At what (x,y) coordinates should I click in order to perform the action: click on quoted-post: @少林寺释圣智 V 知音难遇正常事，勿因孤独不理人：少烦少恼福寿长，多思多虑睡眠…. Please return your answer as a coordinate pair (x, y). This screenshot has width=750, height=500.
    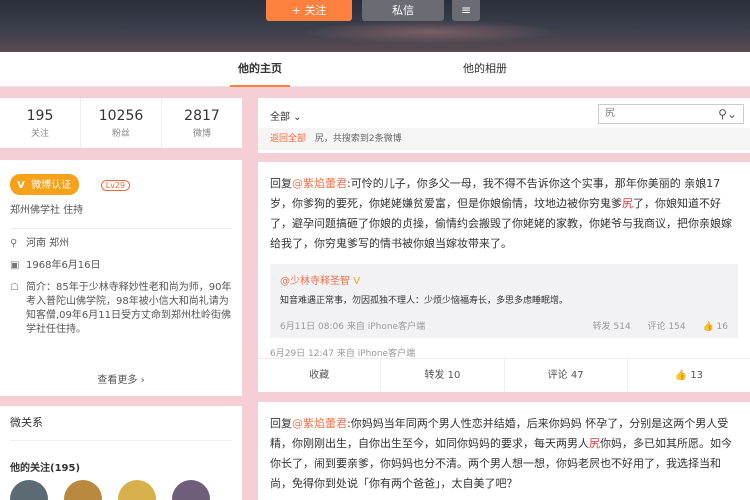
    Looking at the image, I should click on (504, 301).